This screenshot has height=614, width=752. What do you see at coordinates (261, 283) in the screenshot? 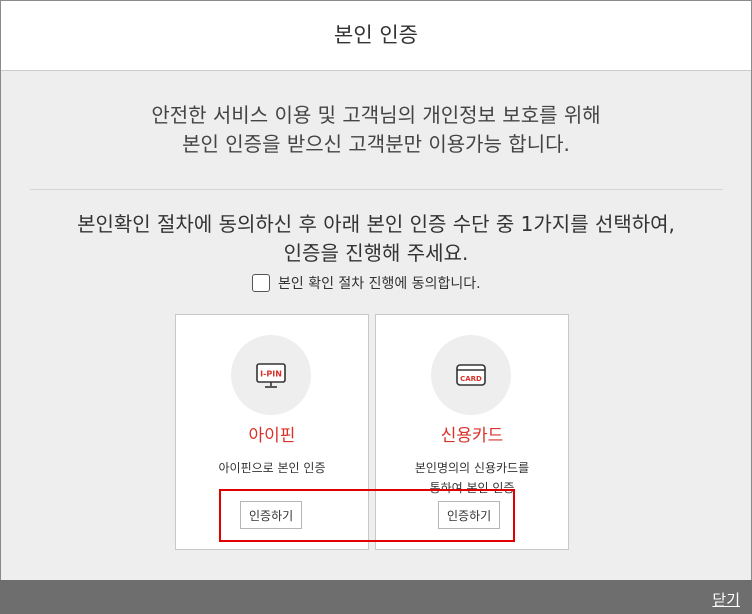
I see `agreement-checkbox` at bounding box center [261, 283].